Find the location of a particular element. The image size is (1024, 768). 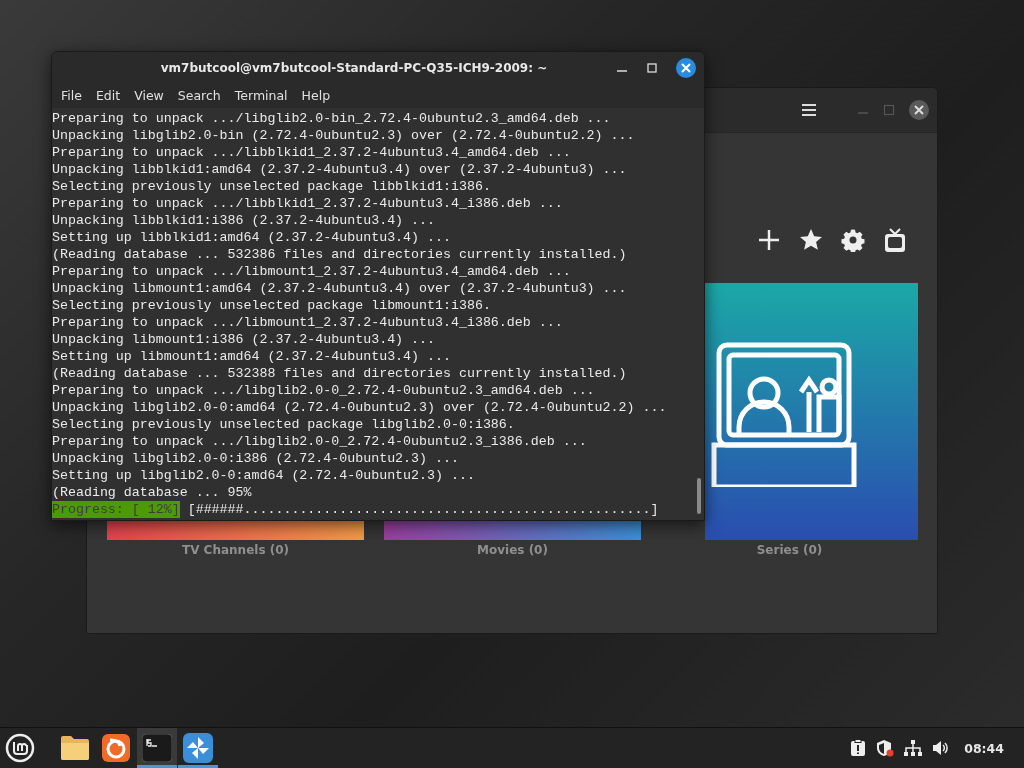

menu-item: Edit is located at coordinates (108, 95).